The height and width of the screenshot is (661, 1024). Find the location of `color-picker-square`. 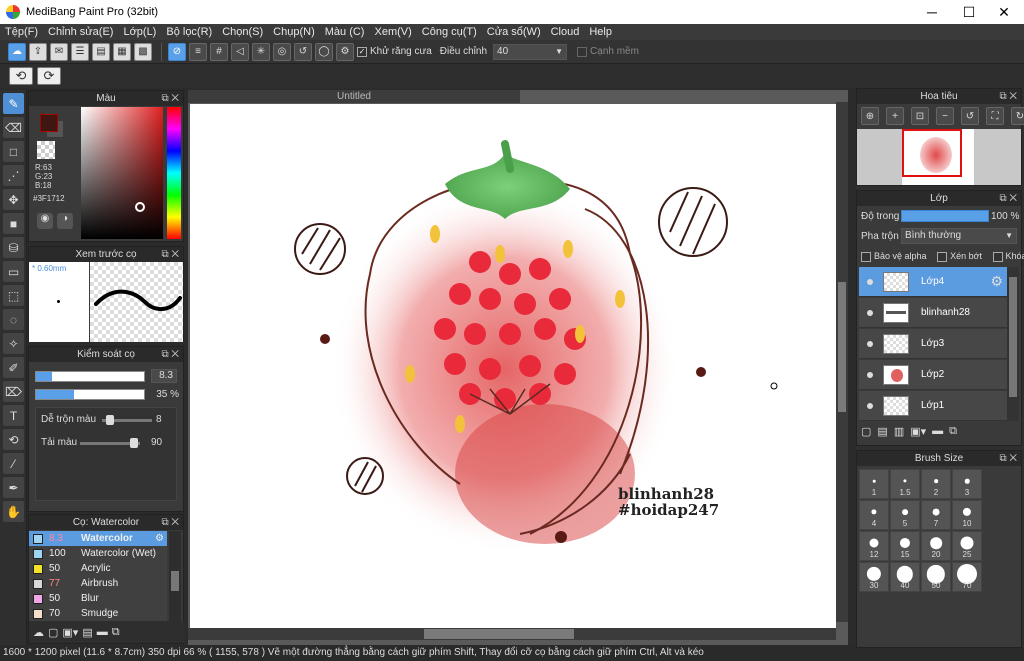

color-picker-square is located at coordinates (122, 173).